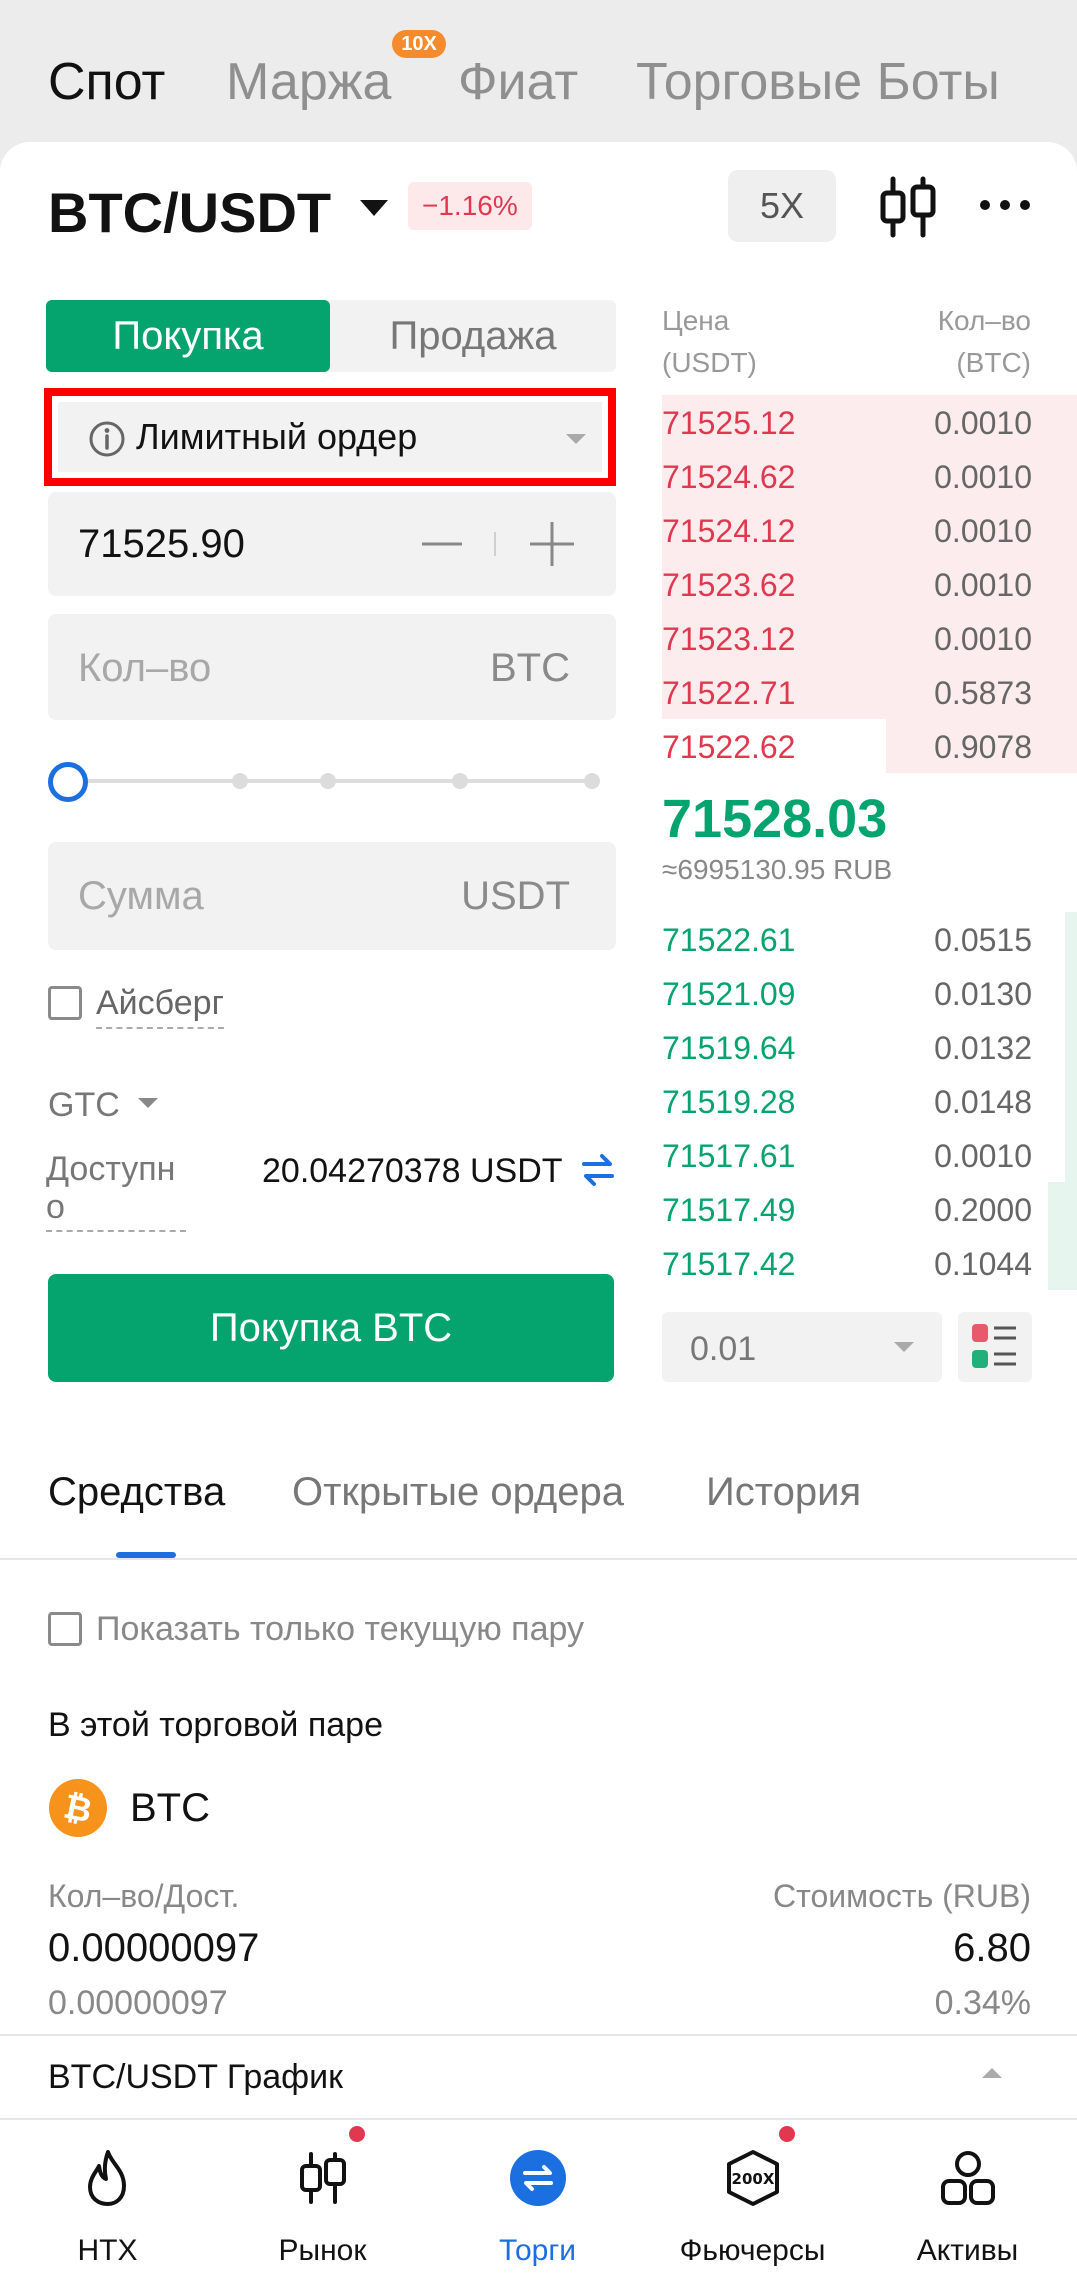 The image size is (1077, 2274). I want to click on tab-open-orders: Открытые ордера, so click(458, 1492).